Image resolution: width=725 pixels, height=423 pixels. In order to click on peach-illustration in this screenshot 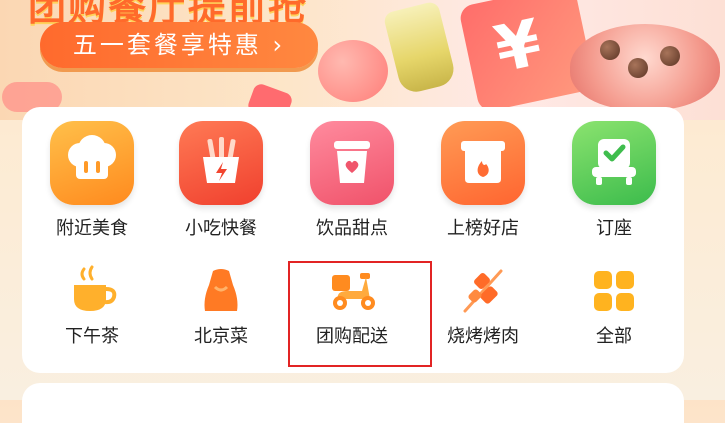, I will do `click(353, 71)`.